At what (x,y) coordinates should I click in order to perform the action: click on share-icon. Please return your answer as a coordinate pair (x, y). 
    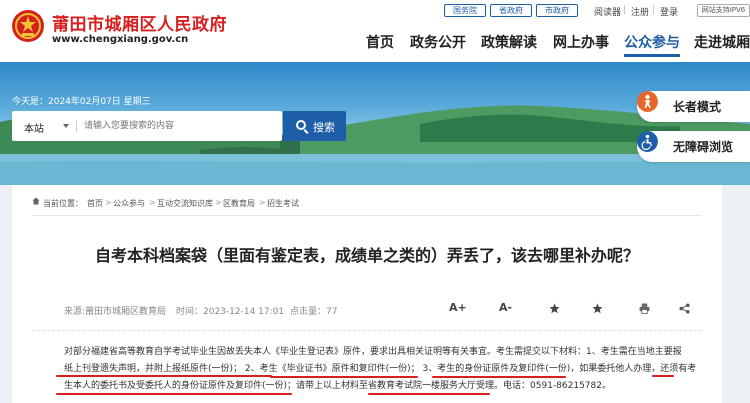
    Looking at the image, I should click on (684, 308).